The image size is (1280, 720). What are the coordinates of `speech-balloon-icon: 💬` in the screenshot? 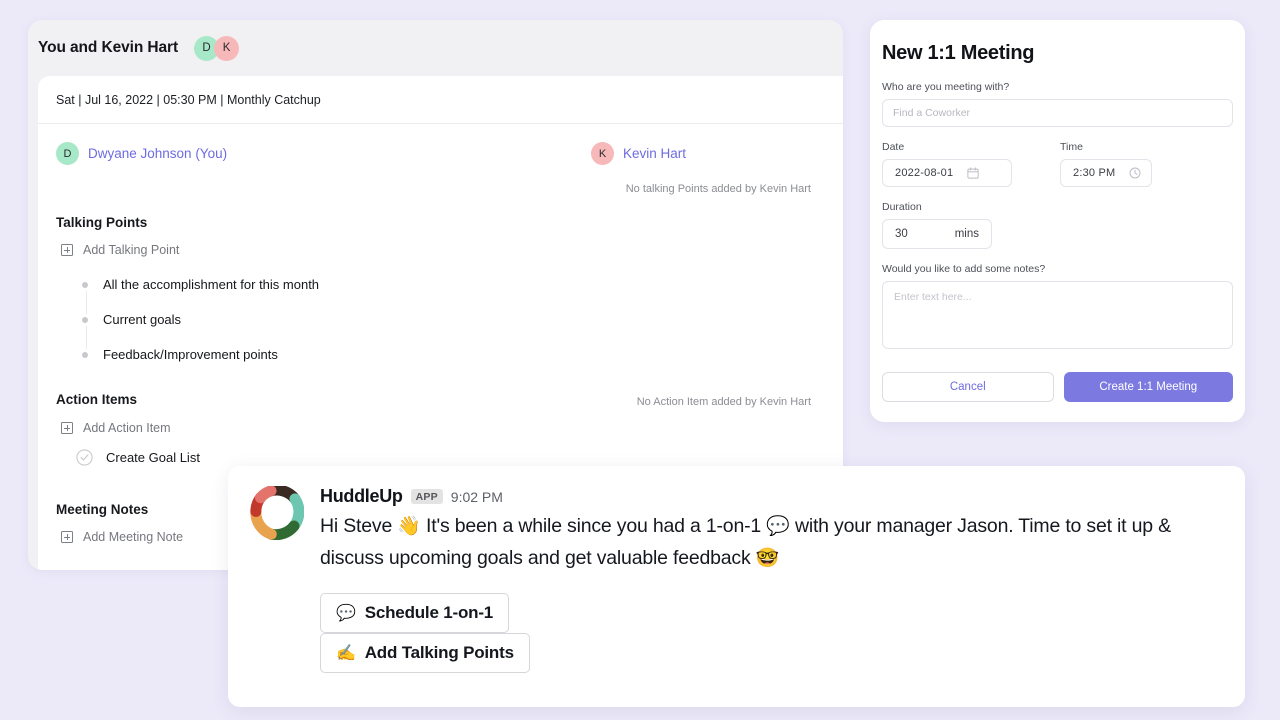 It's located at (346, 613).